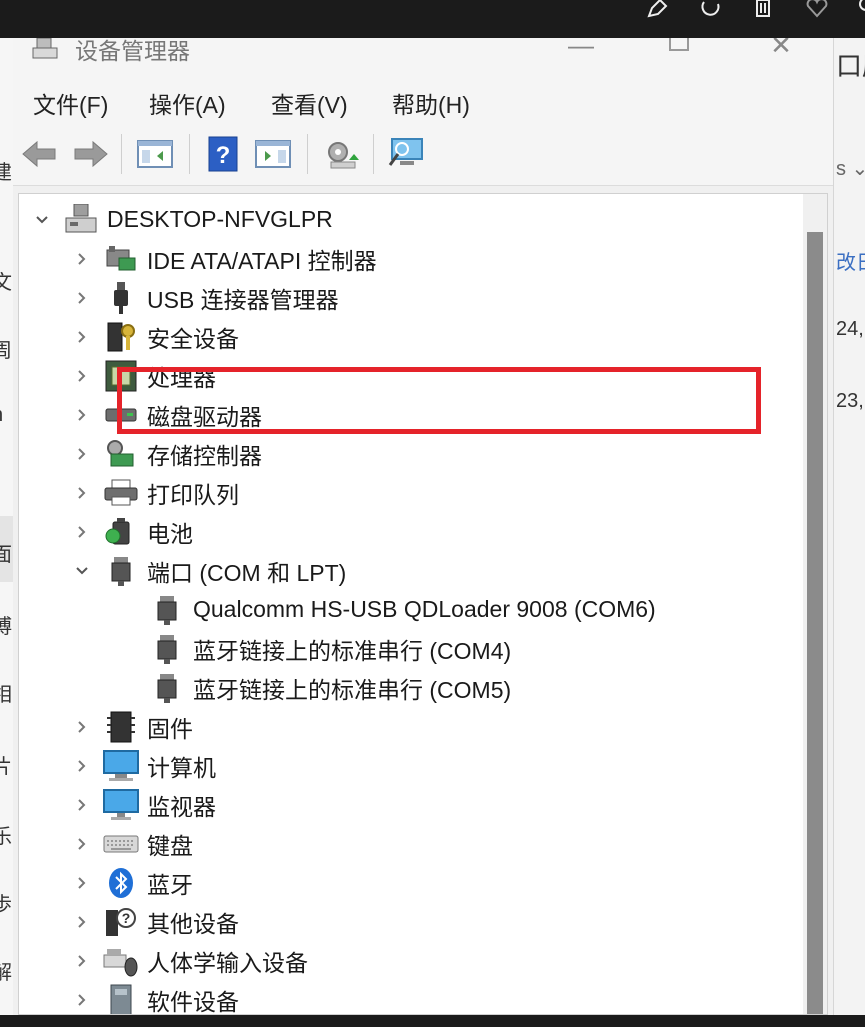 This screenshot has width=865, height=1027. I want to click on tree-item-bt-serial-com4: 蓝牙链接上的标准串行 (COM4), so click(330, 648).